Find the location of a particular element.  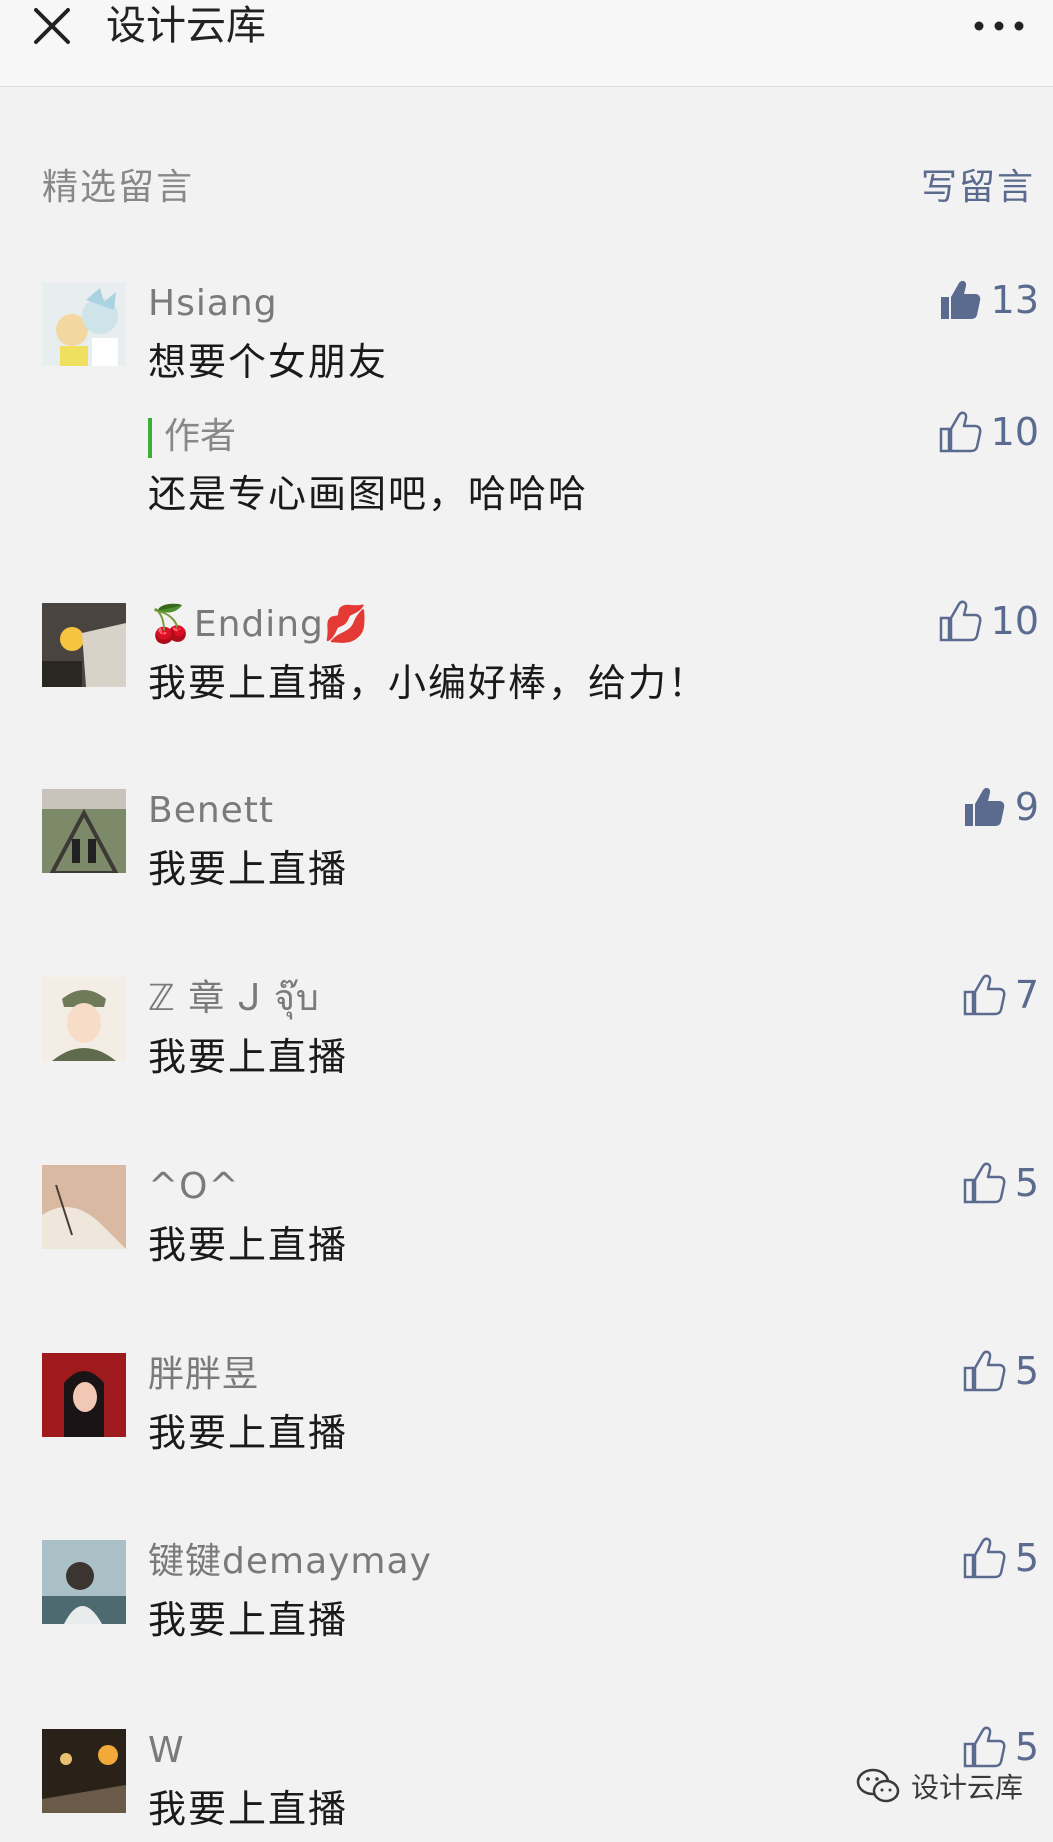

comments-section-header: 精选留言 写留言 is located at coordinates (526, 180).